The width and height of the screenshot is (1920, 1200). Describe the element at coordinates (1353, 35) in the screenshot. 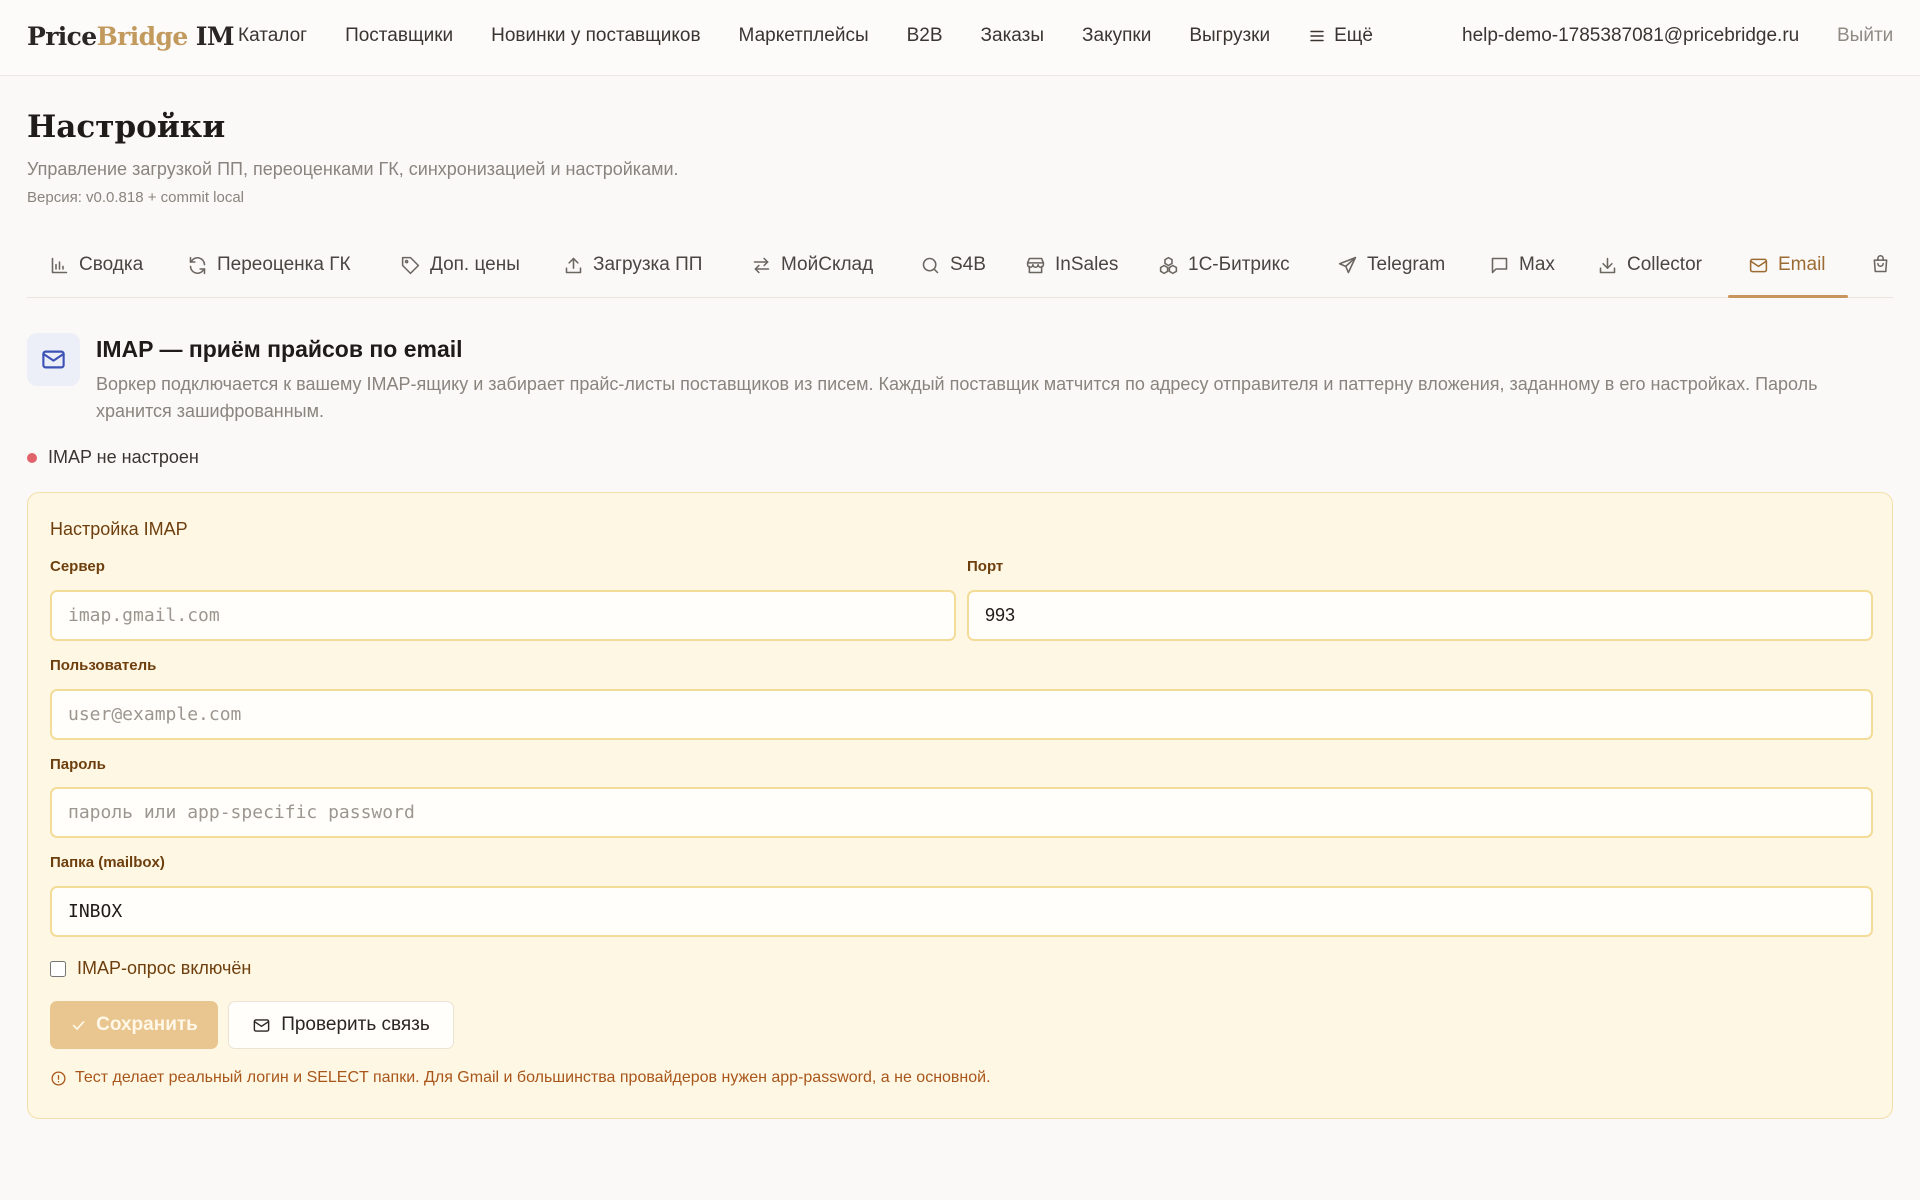

I see `nav-more-label: Ещё` at that location.